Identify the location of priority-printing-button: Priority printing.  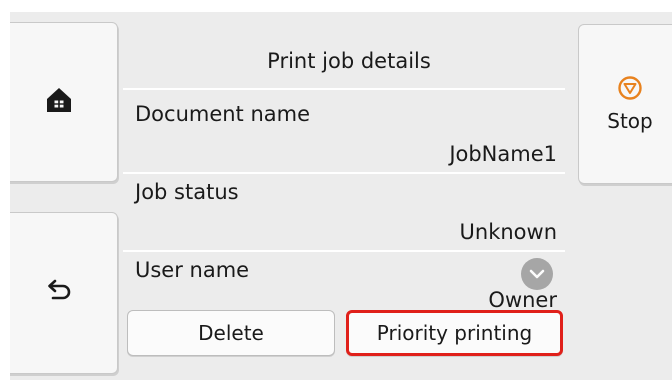
(454, 333).